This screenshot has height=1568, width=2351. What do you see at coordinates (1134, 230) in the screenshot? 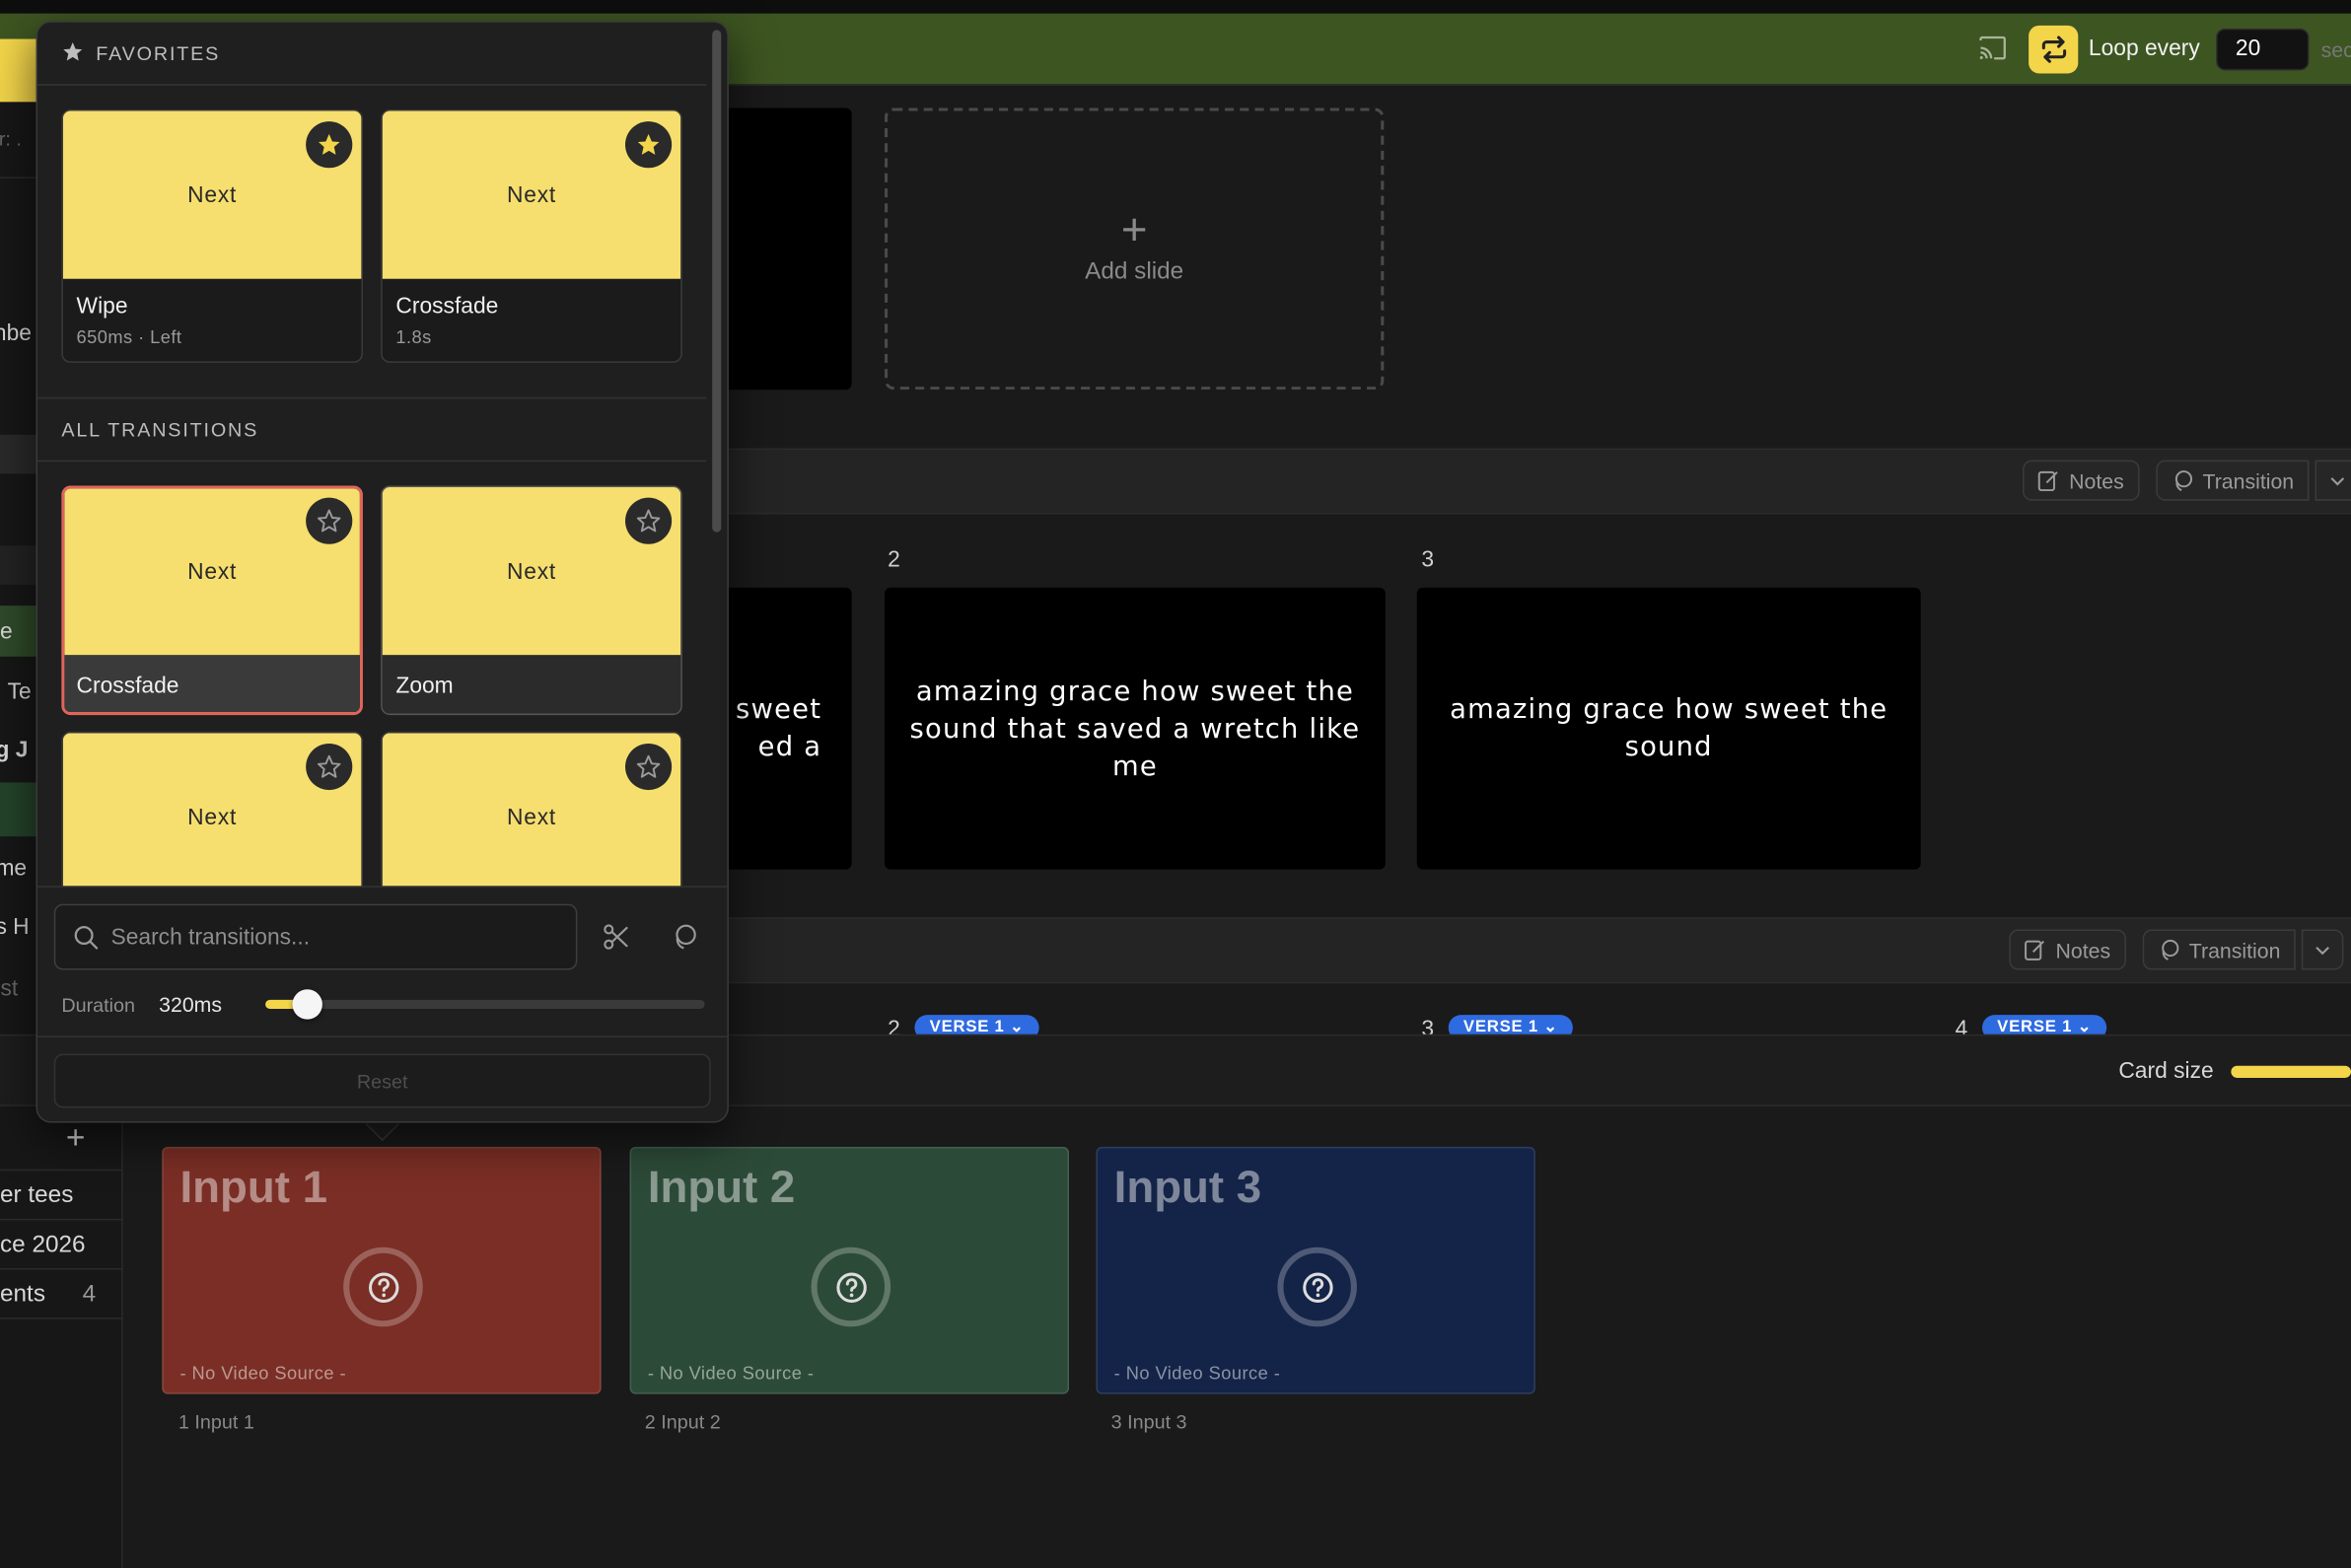
I see `plus-icon: +` at bounding box center [1134, 230].